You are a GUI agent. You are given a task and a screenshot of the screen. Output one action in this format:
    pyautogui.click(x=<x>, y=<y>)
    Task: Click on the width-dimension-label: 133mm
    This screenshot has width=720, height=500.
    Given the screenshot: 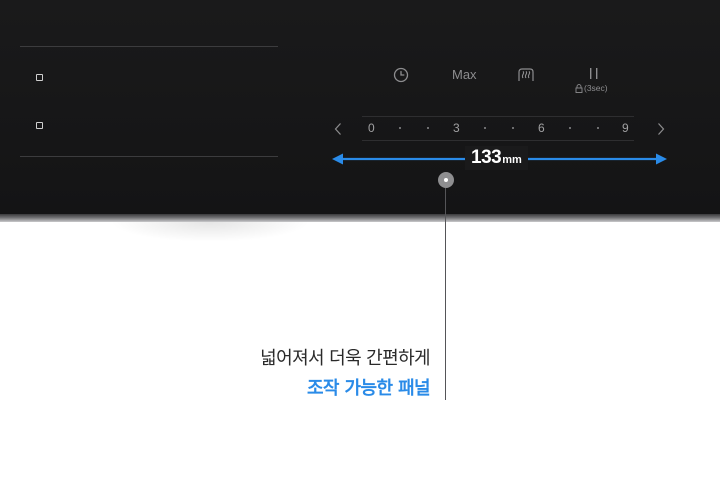 What is the action you would take?
    pyautogui.click(x=496, y=158)
    